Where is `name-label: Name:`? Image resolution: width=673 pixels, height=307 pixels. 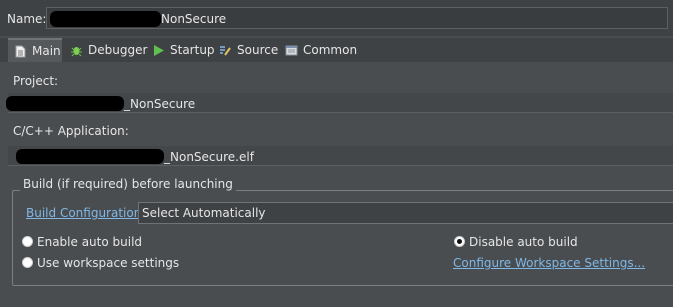 name-label: Name: is located at coordinates (27, 19).